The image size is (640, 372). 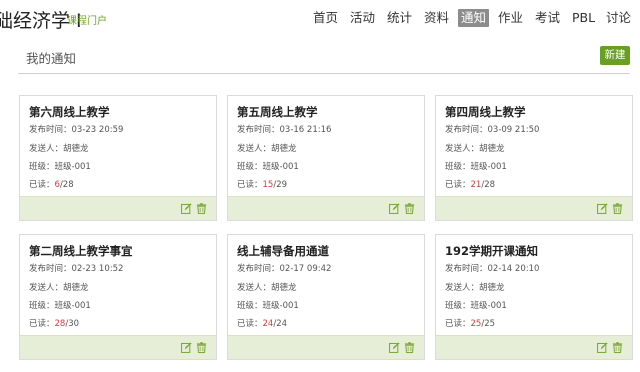 What do you see at coordinates (399, 18) in the screenshot?
I see `nav-statistics: 统计` at bounding box center [399, 18].